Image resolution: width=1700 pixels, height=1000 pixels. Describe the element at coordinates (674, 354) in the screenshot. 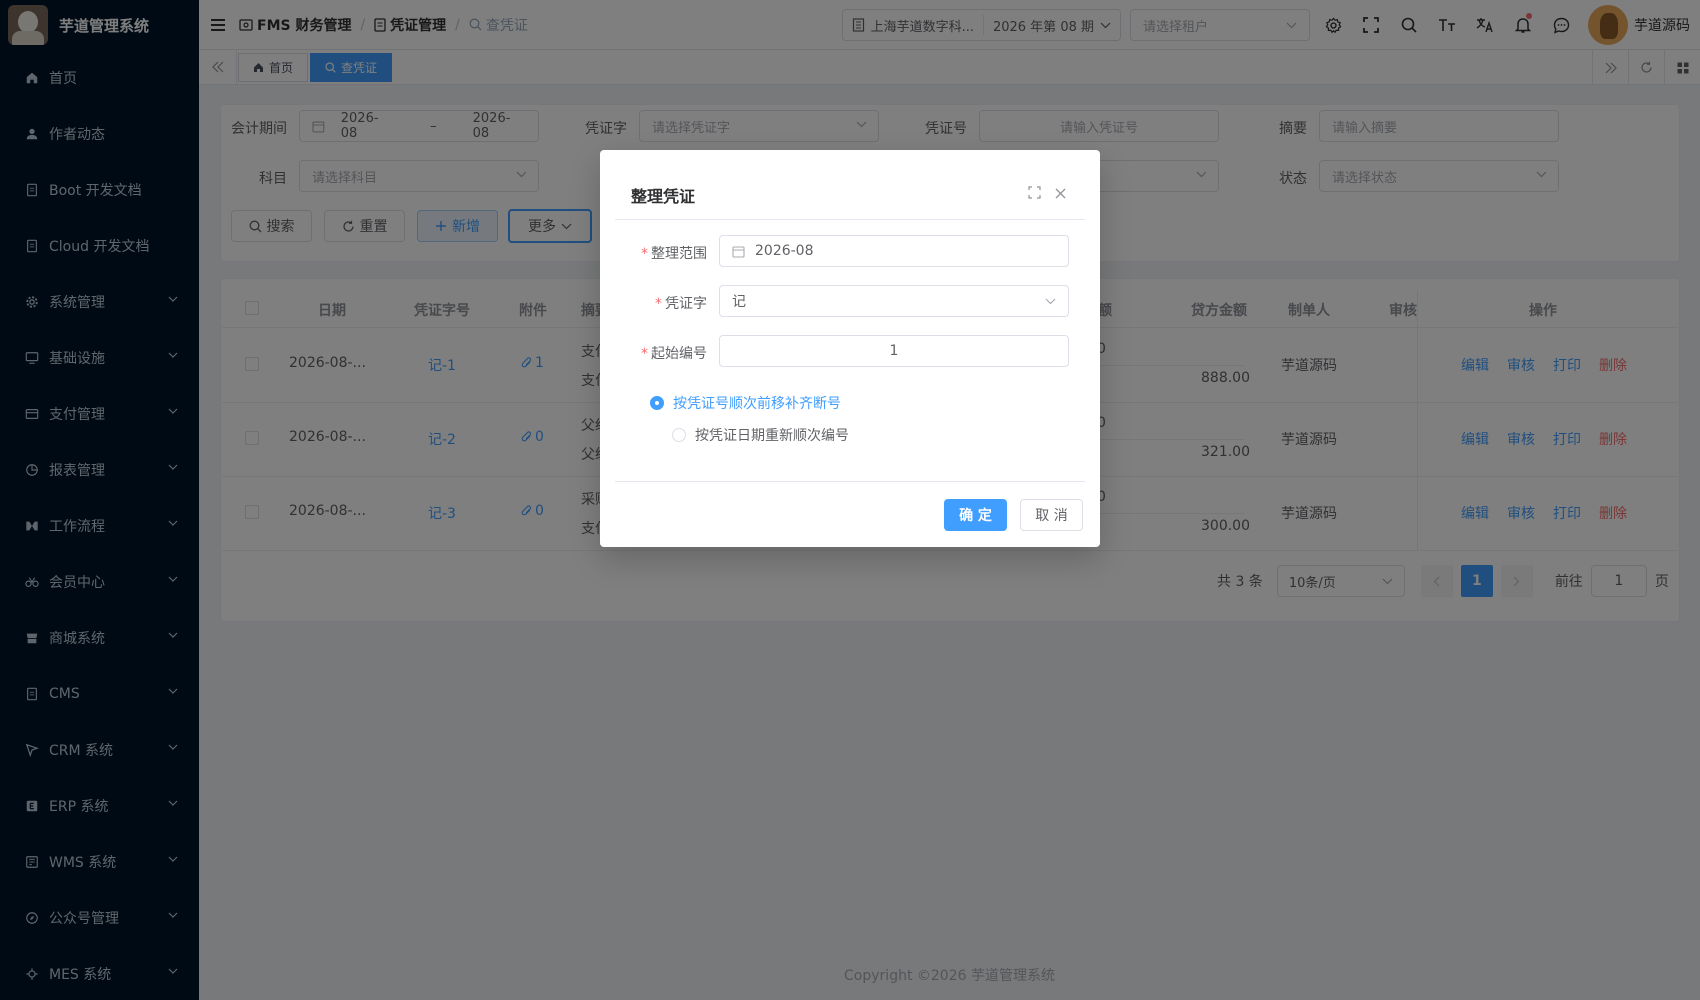

I see `start-no-label: * 起始编号` at that location.